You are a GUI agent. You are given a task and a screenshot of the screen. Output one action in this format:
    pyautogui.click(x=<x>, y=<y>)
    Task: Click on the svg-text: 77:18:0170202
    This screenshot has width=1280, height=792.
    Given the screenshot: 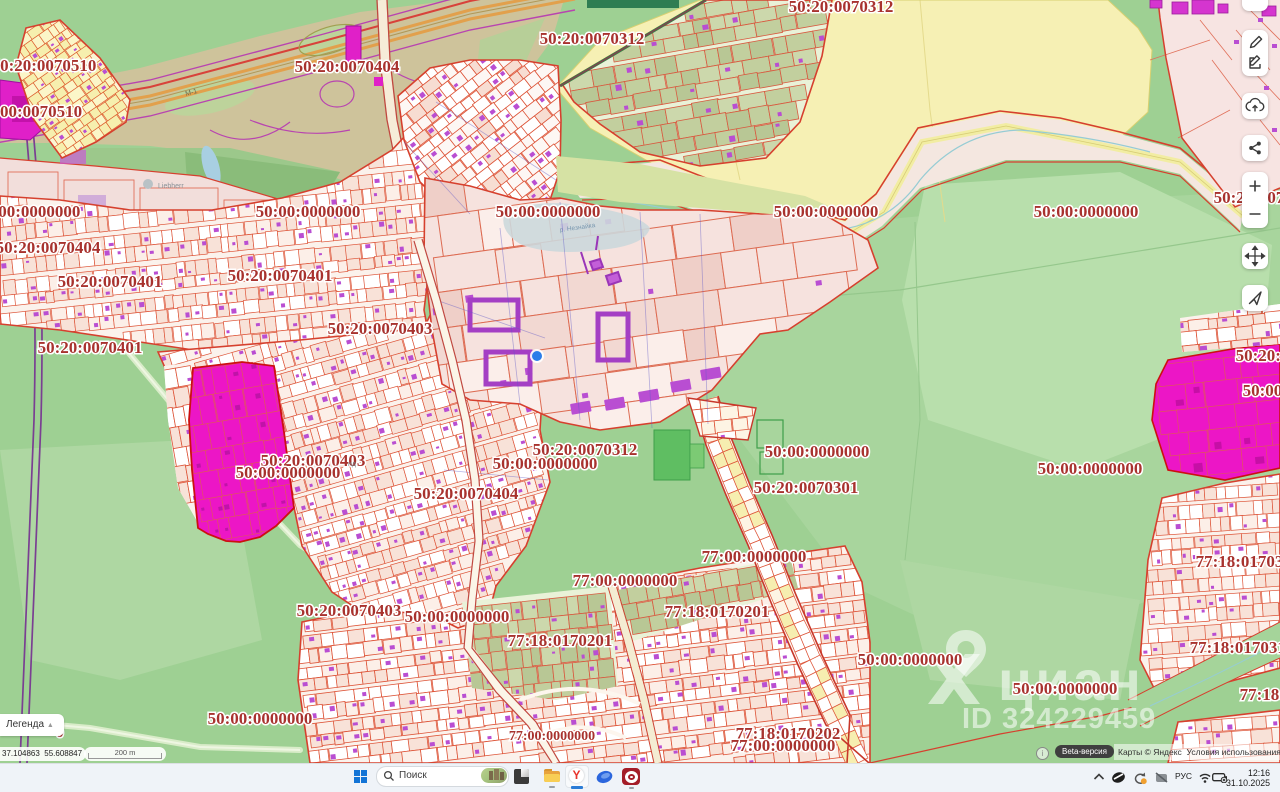 What is the action you would take?
    pyautogui.click(x=1260, y=694)
    